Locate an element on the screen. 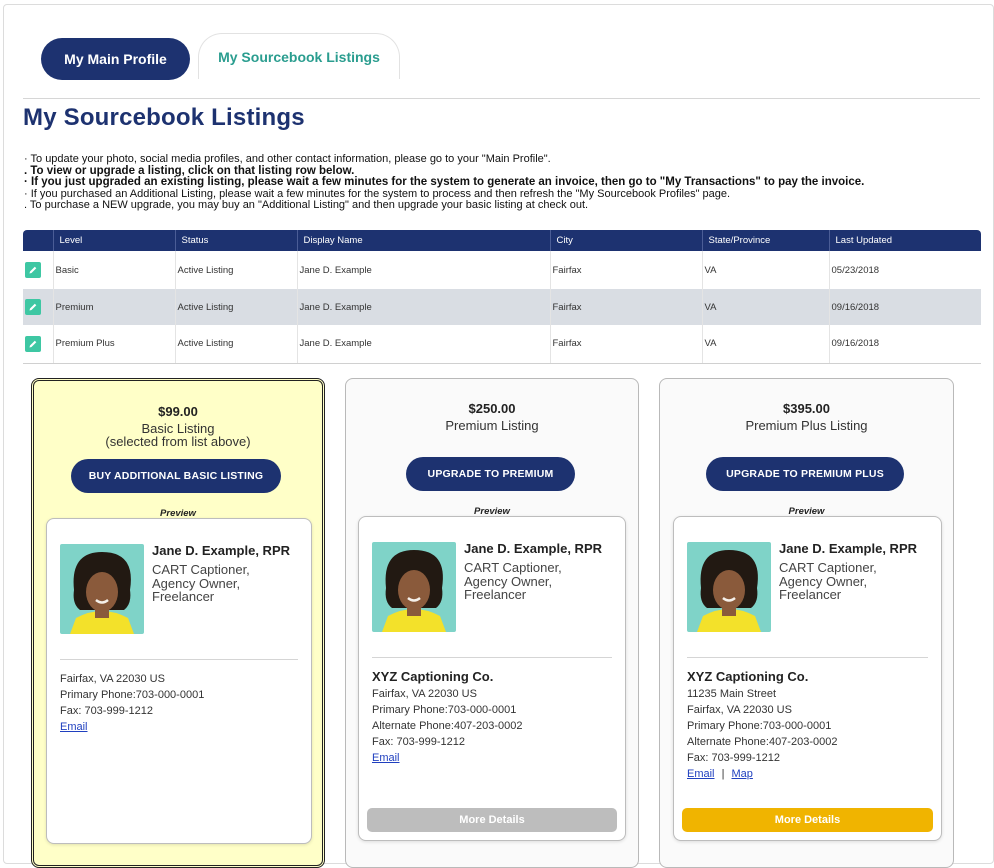  table-header-status: Status is located at coordinates (235, 240).